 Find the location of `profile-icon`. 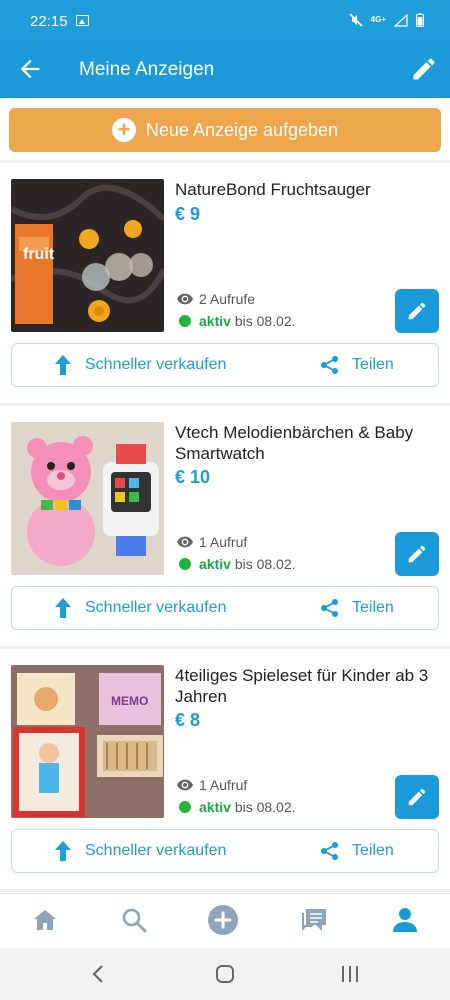

profile-icon is located at coordinates (405, 920).